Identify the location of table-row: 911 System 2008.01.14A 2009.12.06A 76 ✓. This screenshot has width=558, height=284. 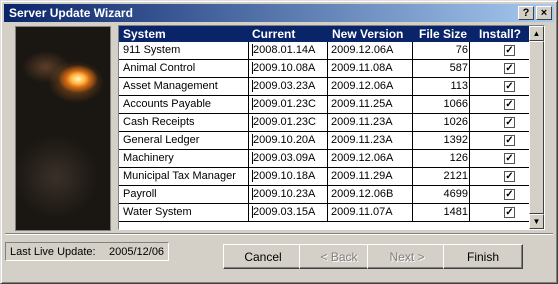
(324, 51).